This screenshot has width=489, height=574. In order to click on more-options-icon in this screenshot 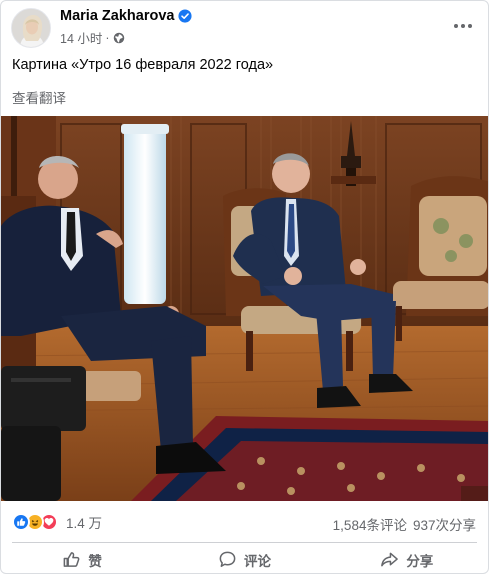, I will do `click(463, 26)`.